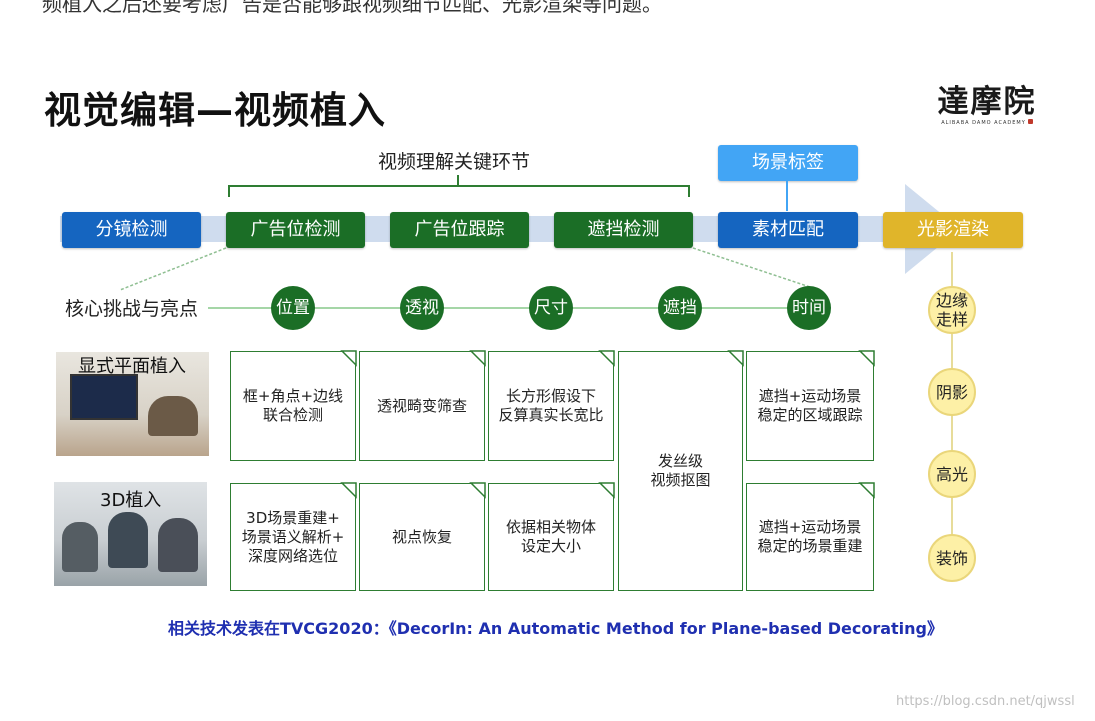  I want to click on challenge-time: 时间, so click(809, 308).